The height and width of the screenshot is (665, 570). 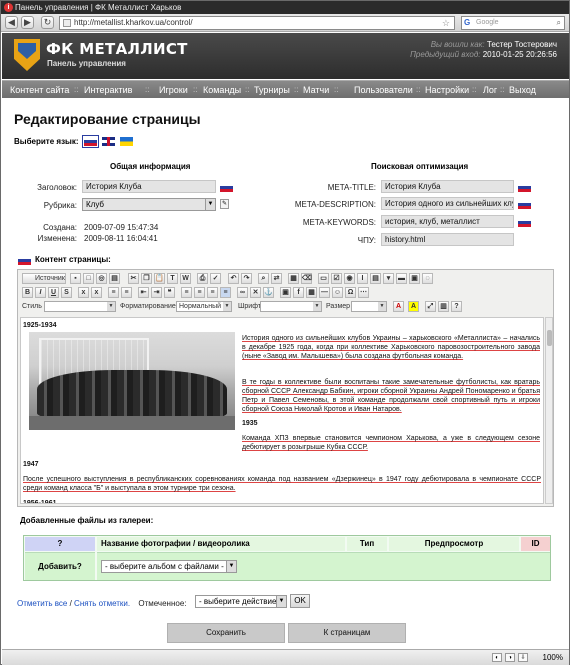 I want to click on format-select: Нормальный ▼, so click(x=204, y=306).